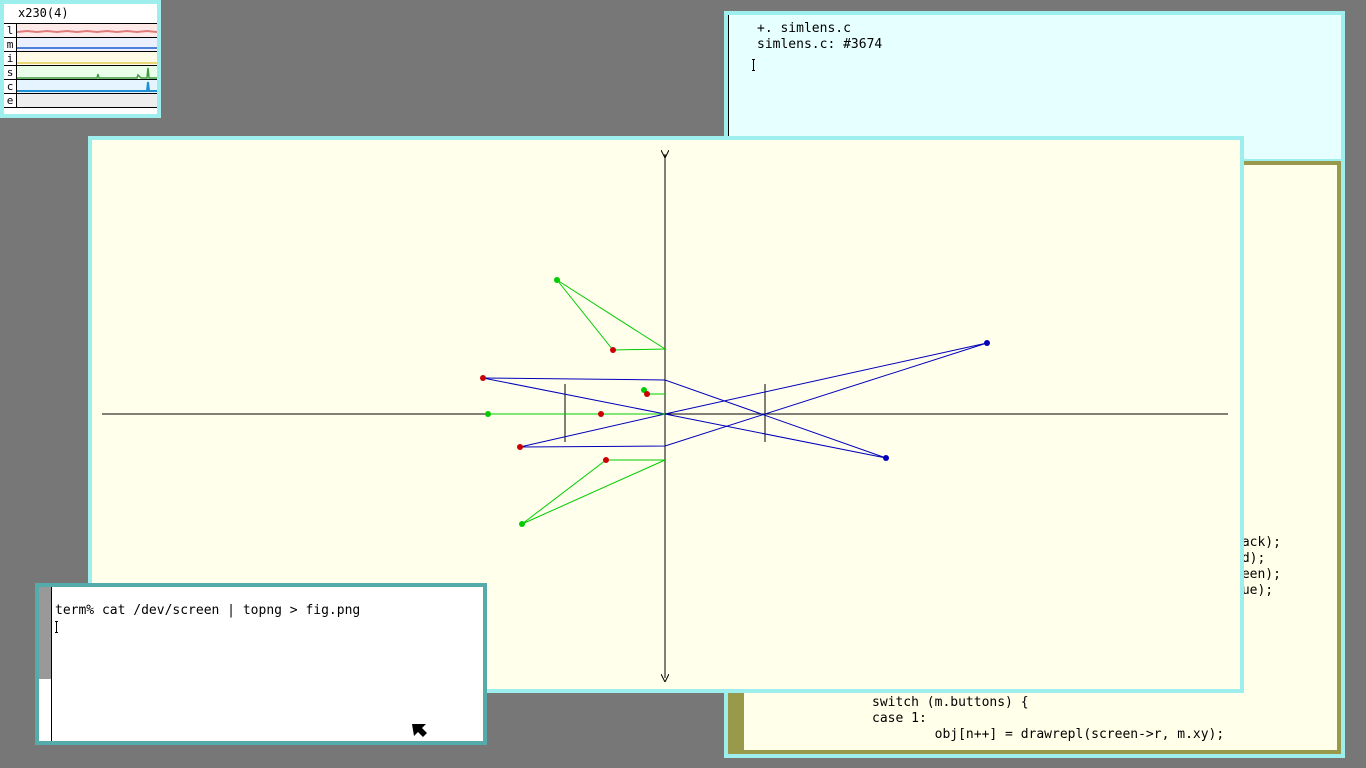 The image size is (1366, 768). Describe the element at coordinates (950, 702) in the screenshot. I see `code-line: switch (m.buttons) {` at that location.